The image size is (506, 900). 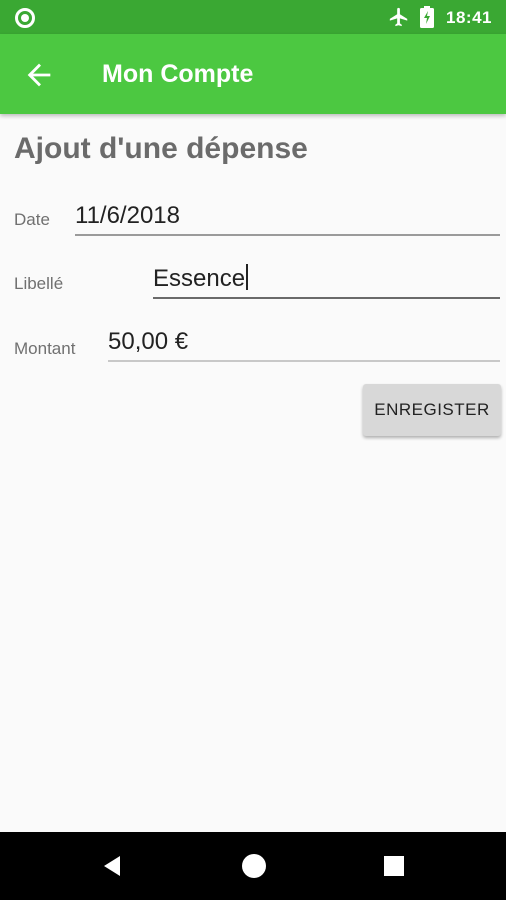 What do you see at coordinates (127, 215) in the screenshot?
I see `date-value: 11/6/2018` at bounding box center [127, 215].